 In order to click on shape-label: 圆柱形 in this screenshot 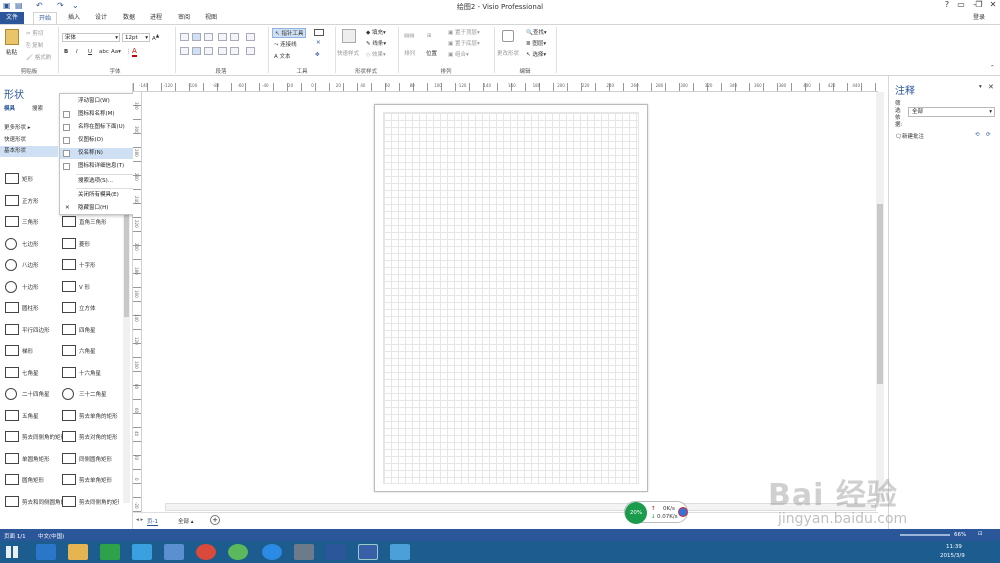, I will do `click(42, 308)`.